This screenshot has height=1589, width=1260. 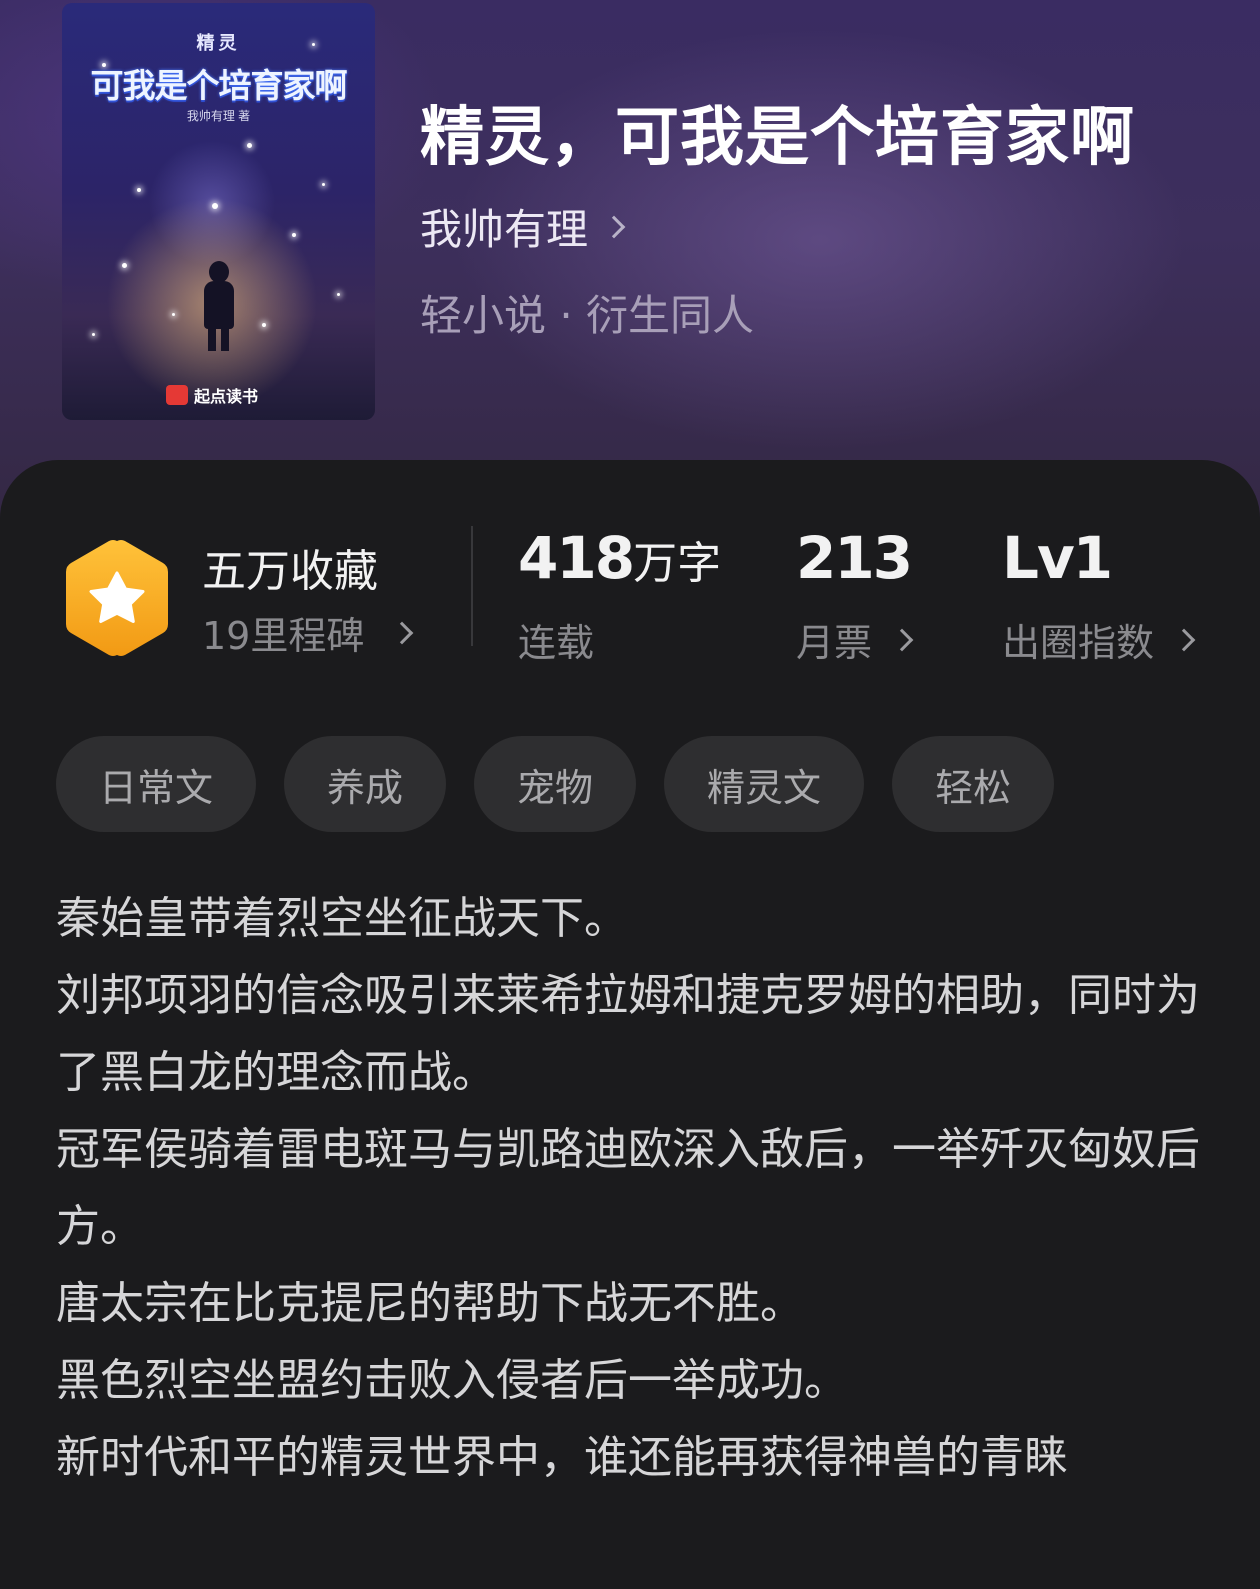 What do you see at coordinates (290, 571) in the screenshot?
I see `collection-title: 五万收藏` at bounding box center [290, 571].